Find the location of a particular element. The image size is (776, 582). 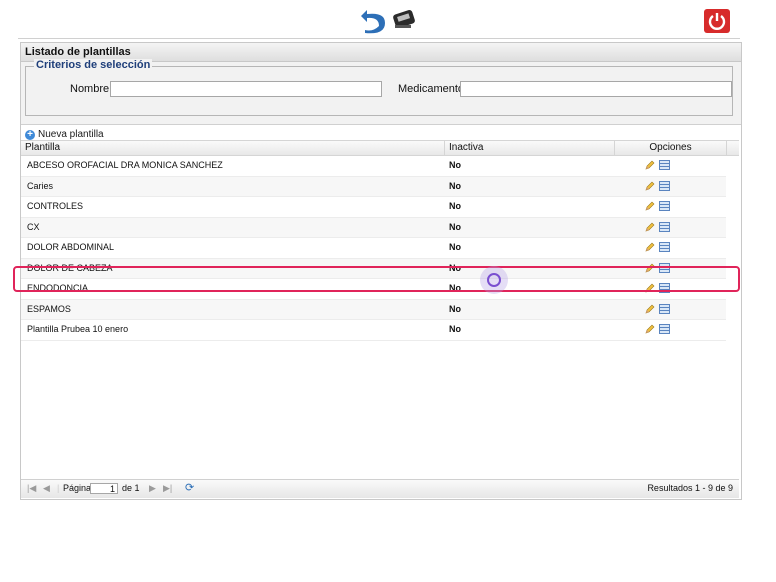

table-row: ESPAMOS No is located at coordinates (373, 309).